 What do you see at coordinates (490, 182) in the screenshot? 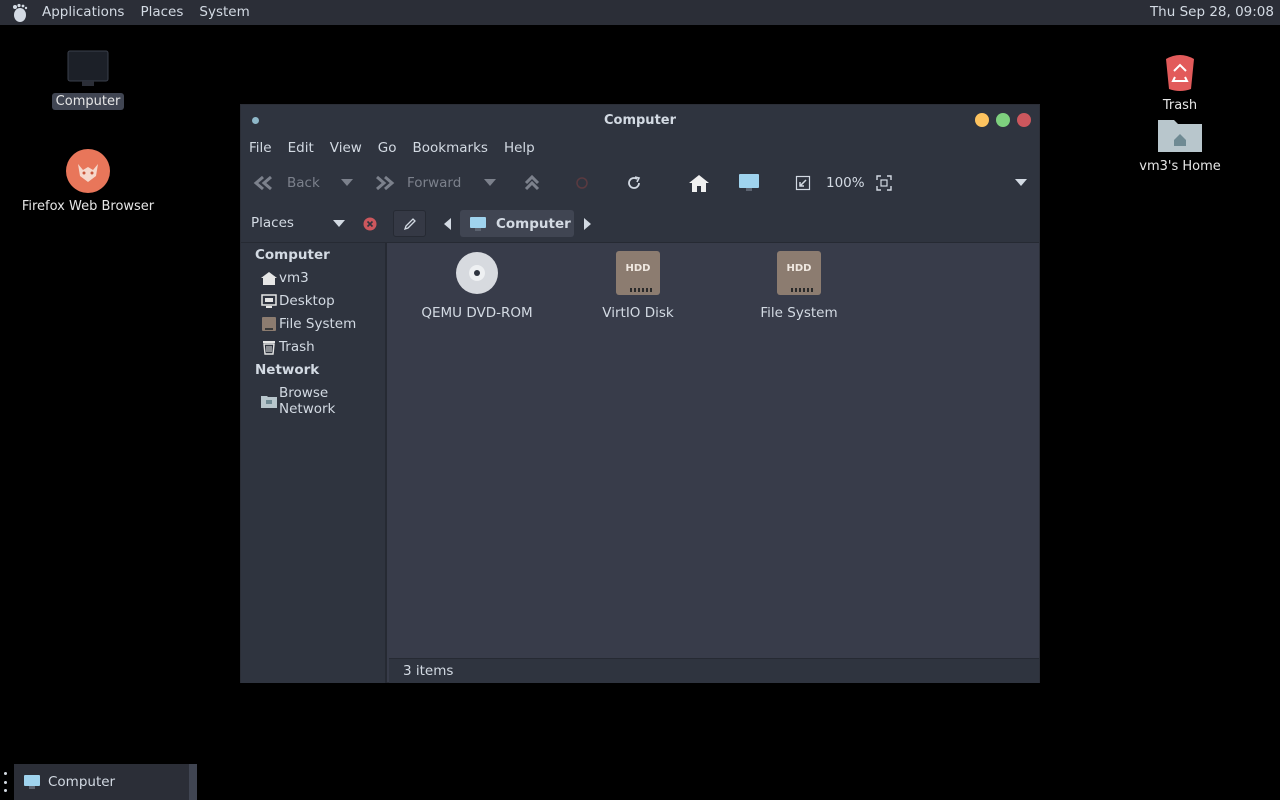
I see `forward-history-dropdown` at bounding box center [490, 182].